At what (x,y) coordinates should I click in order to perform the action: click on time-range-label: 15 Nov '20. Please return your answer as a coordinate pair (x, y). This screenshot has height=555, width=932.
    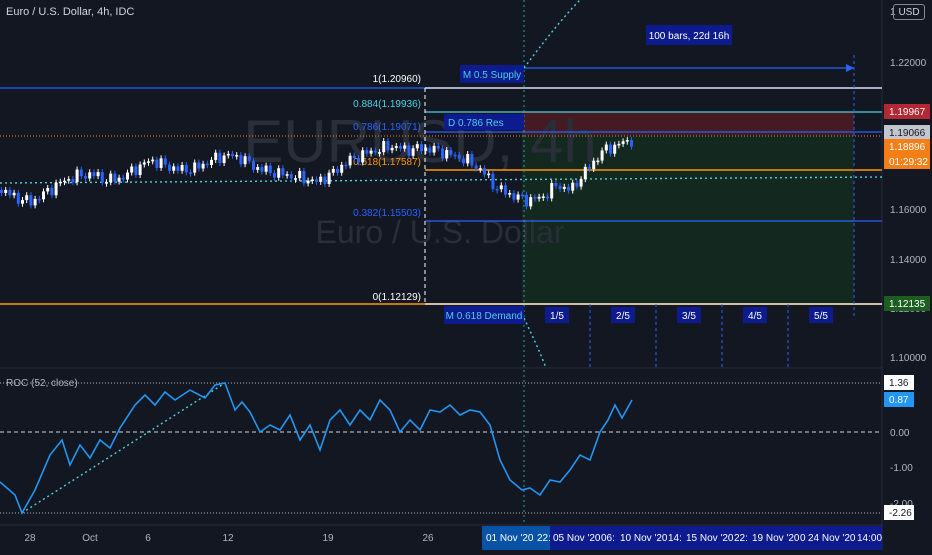
    Looking at the image, I should click on (710, 538).